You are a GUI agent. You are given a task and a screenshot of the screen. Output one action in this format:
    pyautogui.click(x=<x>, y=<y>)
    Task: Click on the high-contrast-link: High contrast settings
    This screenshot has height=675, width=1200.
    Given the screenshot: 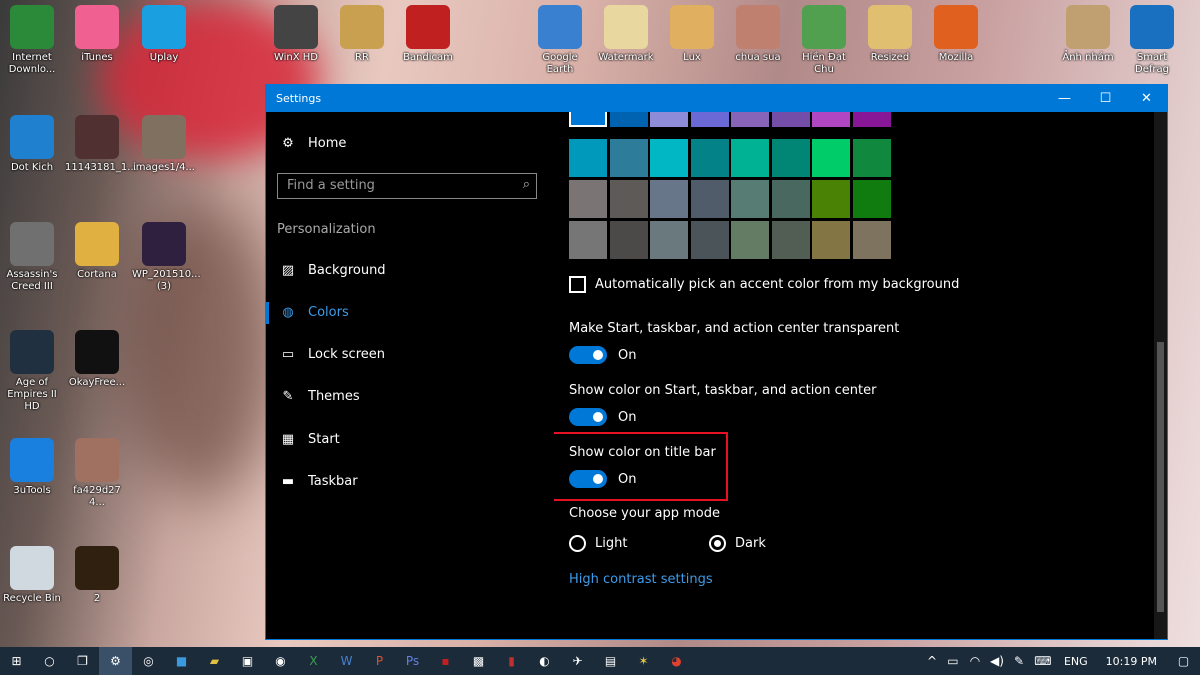 What is the action you would take?
    pyautogui.click(x=641, y=579)
    